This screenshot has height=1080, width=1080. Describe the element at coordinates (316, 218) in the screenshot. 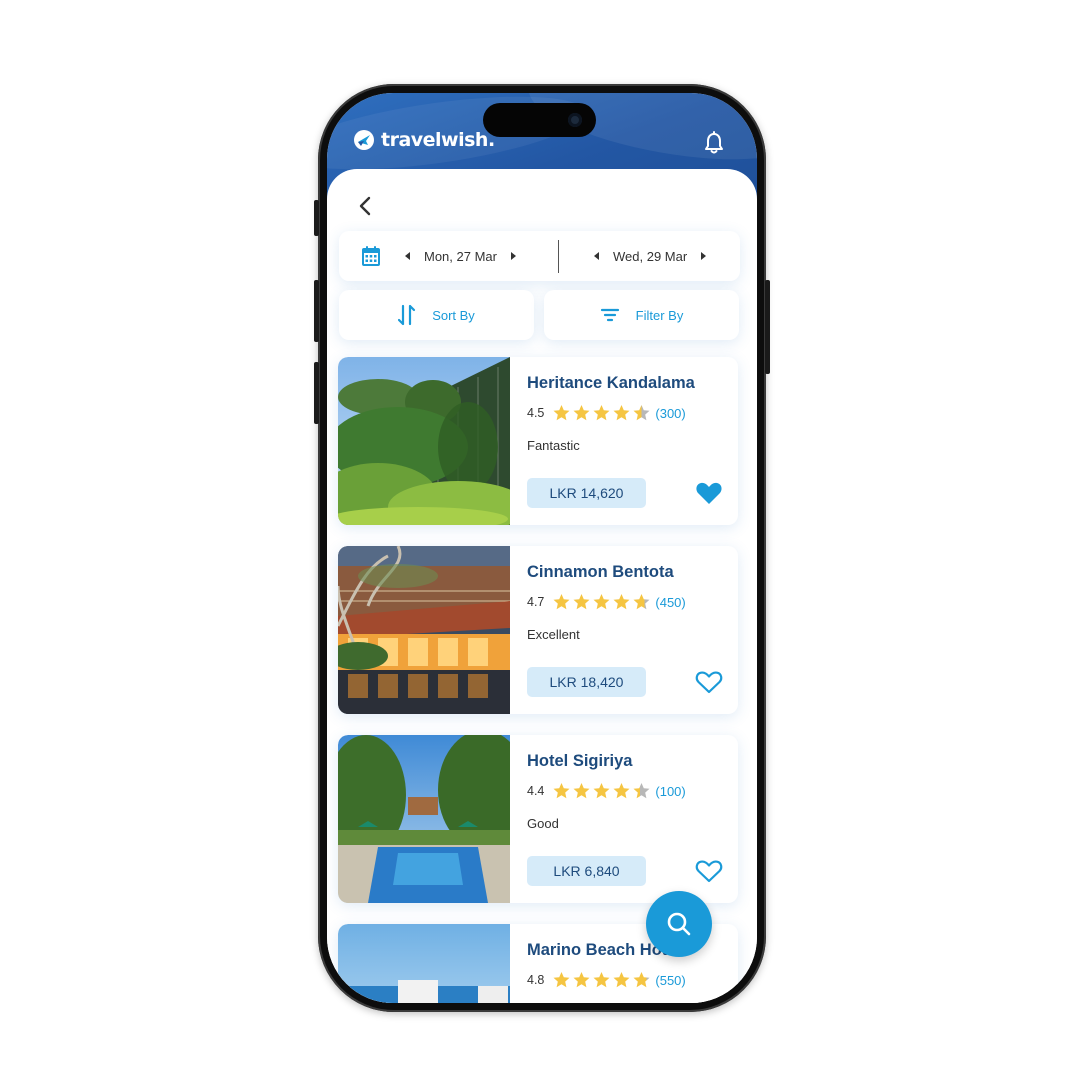

I see `side-button-mute` at that location.